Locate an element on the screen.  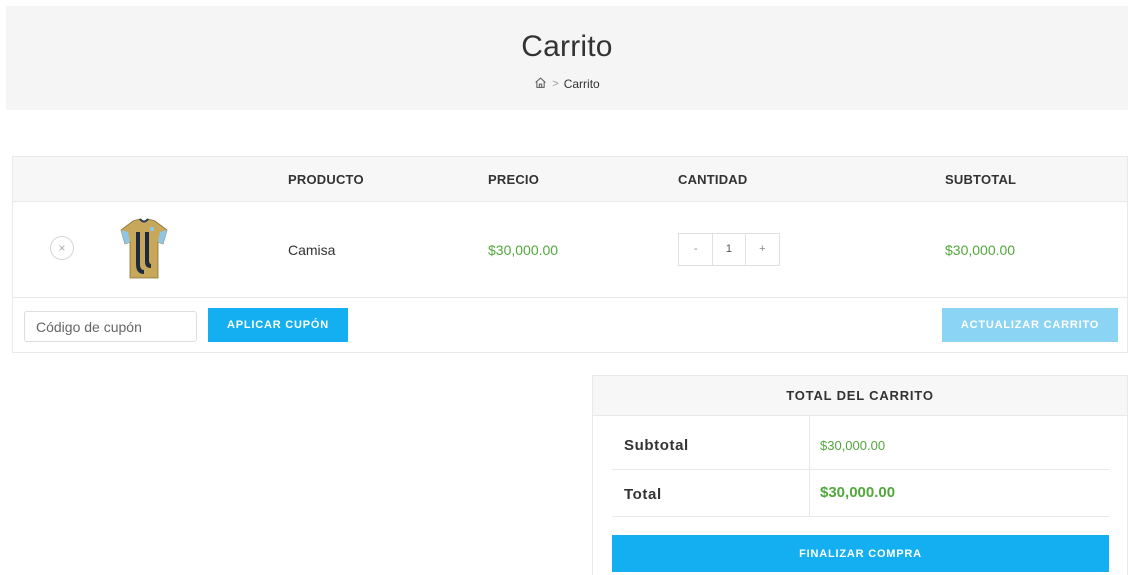
product-name: Camisa is located at coordinates (311, 250).